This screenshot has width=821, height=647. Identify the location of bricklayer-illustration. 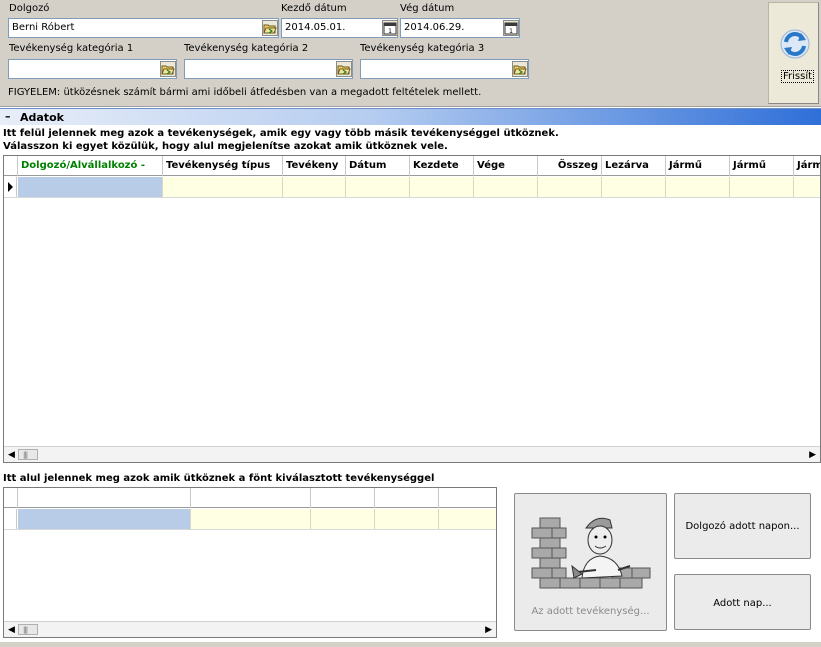
(590, 551).